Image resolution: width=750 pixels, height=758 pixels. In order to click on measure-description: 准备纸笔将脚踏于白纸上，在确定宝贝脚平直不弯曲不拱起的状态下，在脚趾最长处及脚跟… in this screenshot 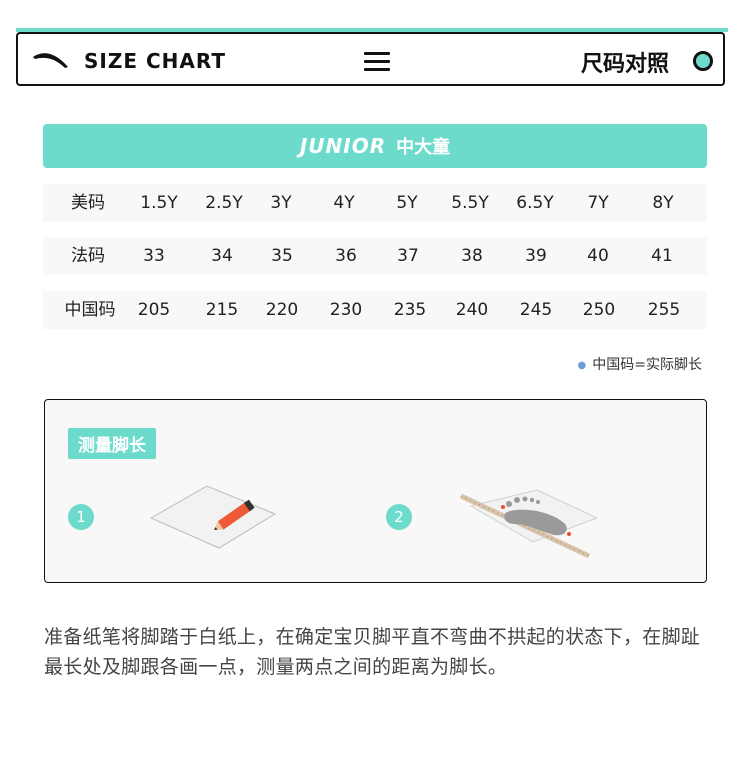, I will do `click(372, 652)`.